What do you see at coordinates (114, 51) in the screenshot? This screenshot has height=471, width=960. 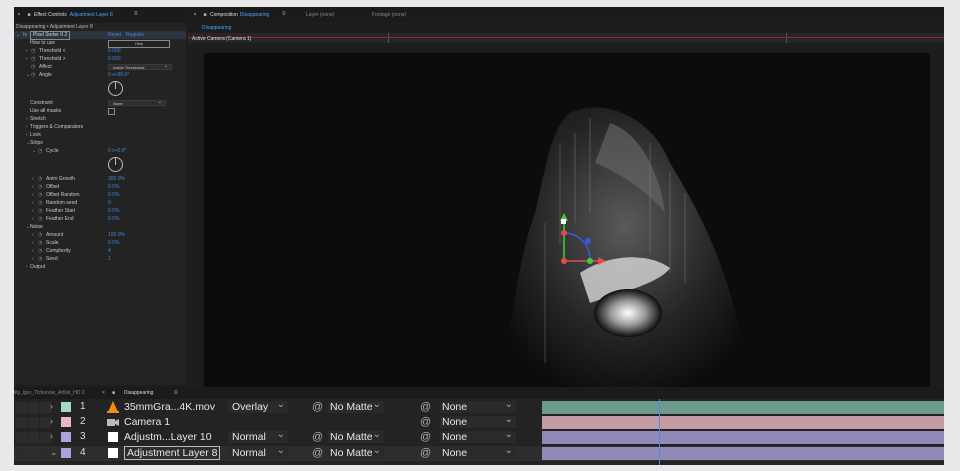 I see `threshold-lt-value: 0.000` at bounding box center [114, 51].